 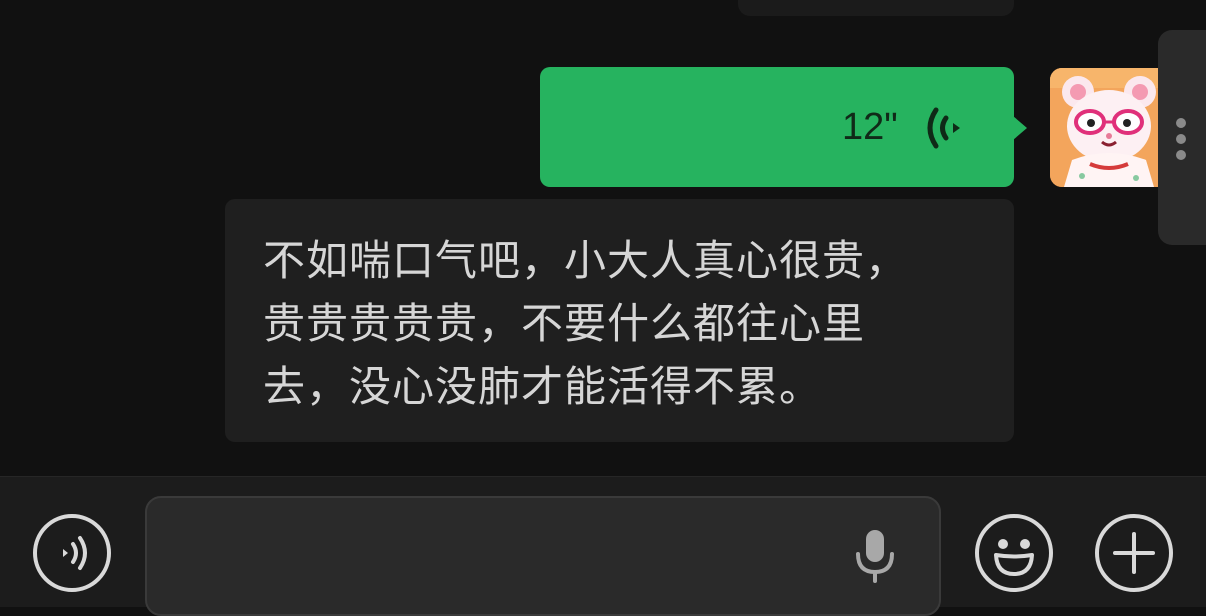 I want to click on message-line: 不如喘口气吧，小大人真心很贵，, so click(x=586, y=260).